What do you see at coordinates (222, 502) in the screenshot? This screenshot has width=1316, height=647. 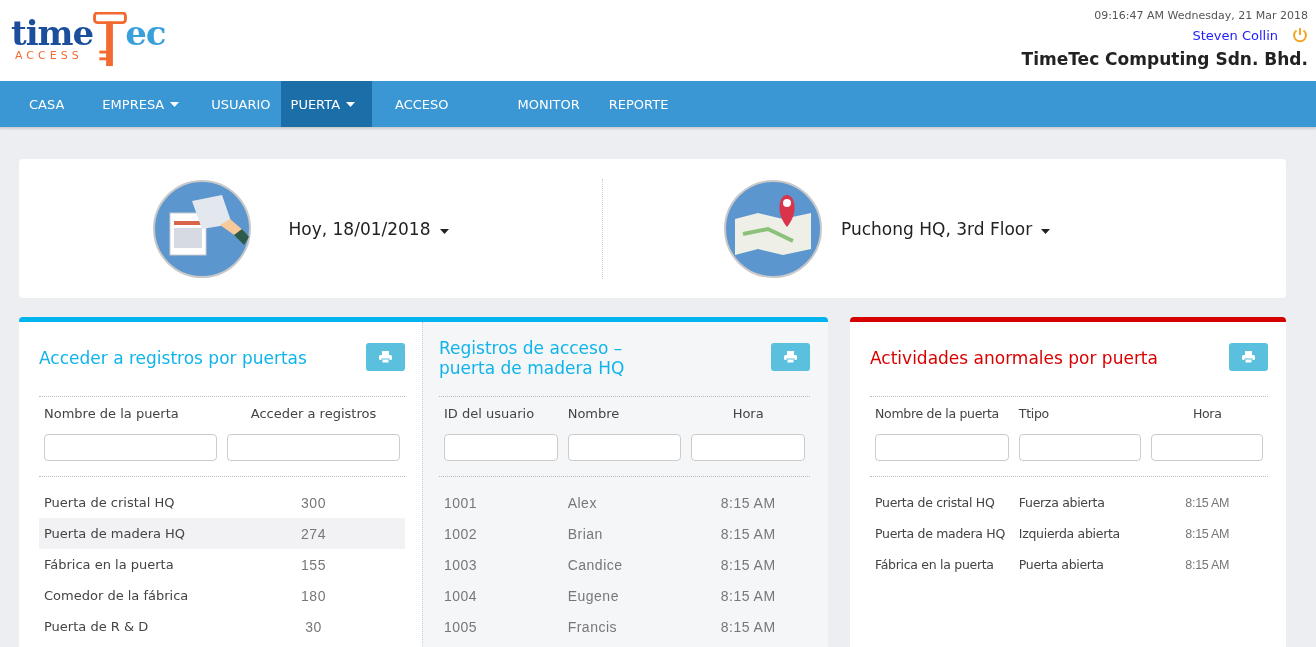 I see `table-row: Puerta de cristal HQ 300` at bounding box center [222, 502].